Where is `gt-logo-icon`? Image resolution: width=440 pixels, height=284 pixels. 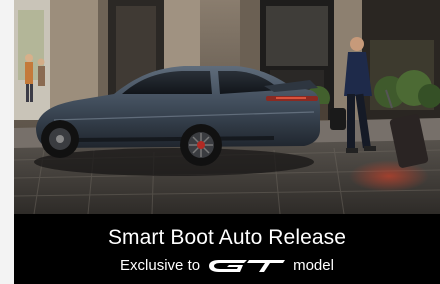
gt-logo-icon is located at coordinates (247, 266).